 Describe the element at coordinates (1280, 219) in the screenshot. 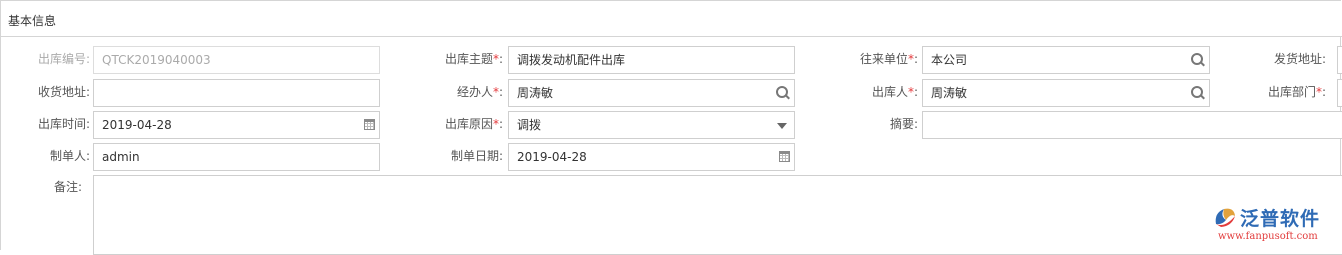

I see `watermark-name: 泛普软件` at that location.